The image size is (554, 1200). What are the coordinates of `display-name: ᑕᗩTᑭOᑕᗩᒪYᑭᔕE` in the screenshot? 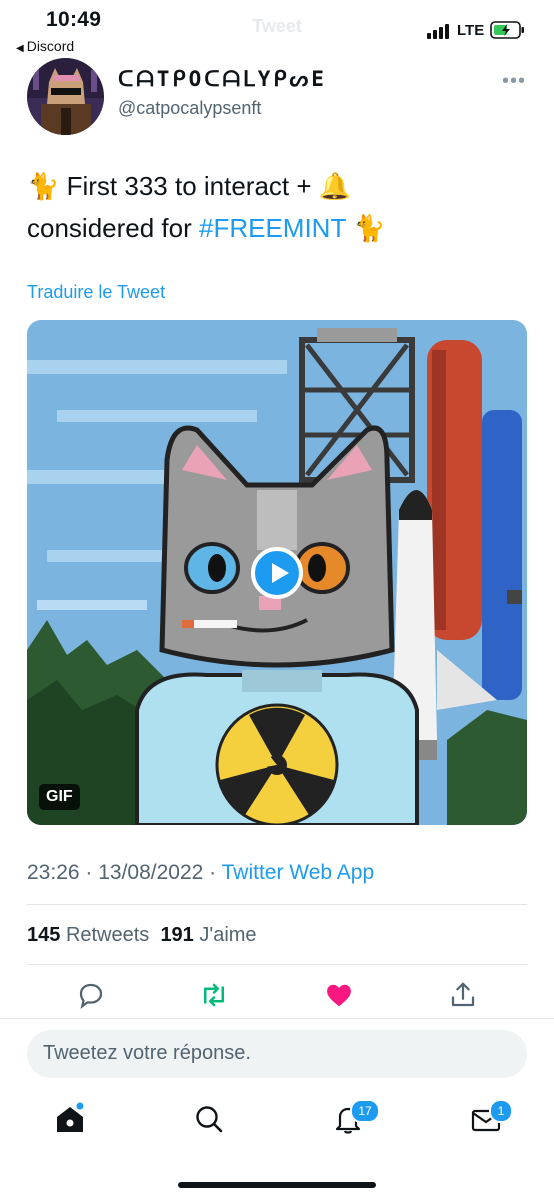 It's located at (222, 79).